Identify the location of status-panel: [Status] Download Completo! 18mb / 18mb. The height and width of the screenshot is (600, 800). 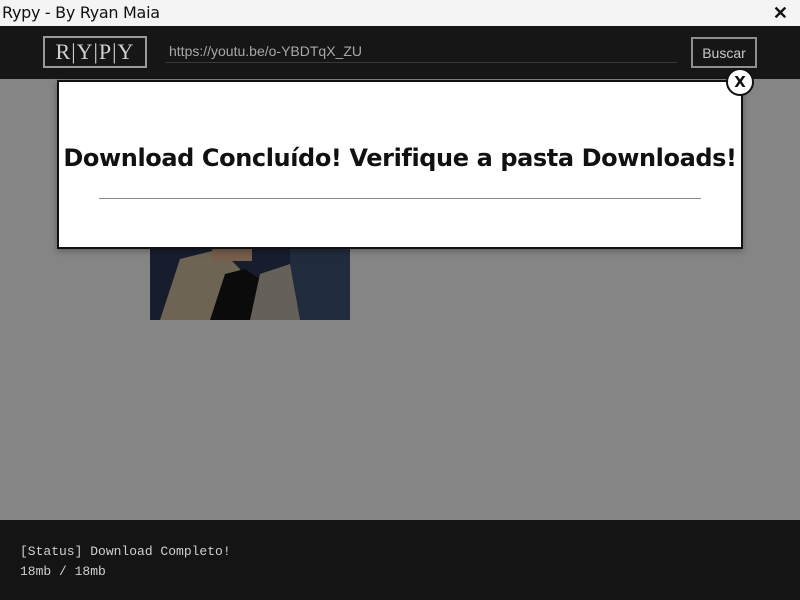
(400, 560).